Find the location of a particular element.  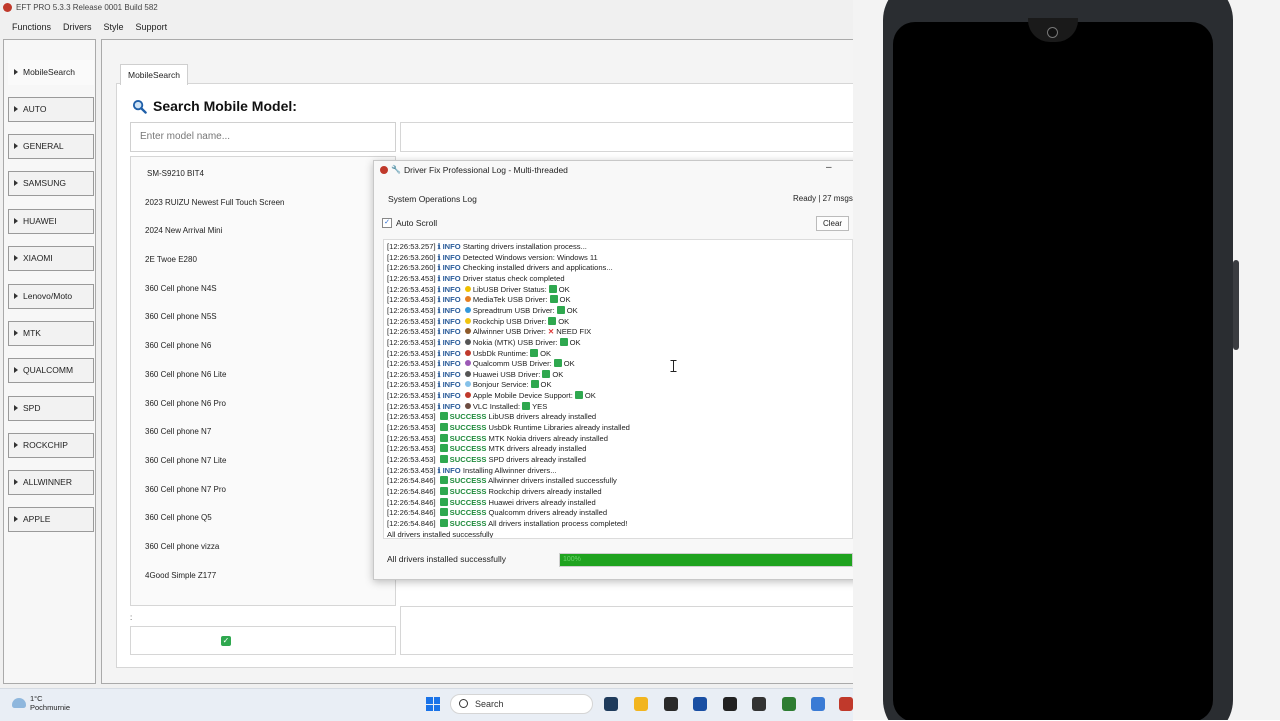

eft-pro-taskbar-icon is located at coordinates (846, 704).